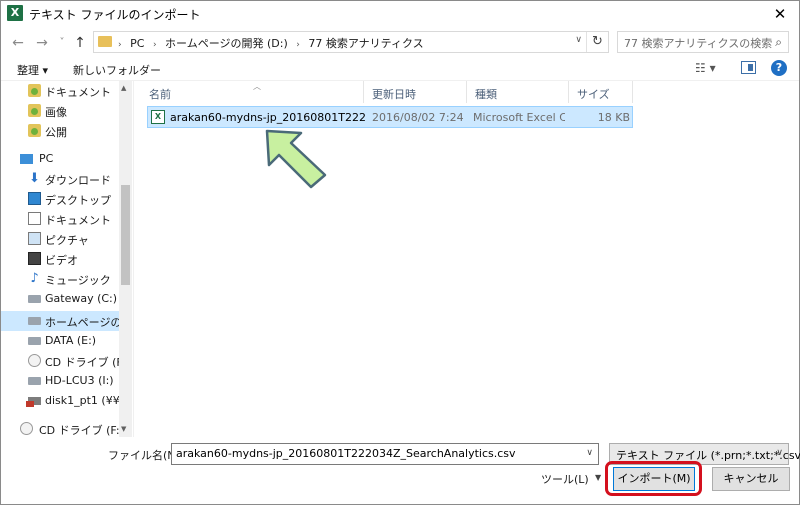 The height and width of the screenshot is (505, 800). I want to click on caret-down-icon: ▼, so click(598, 477).